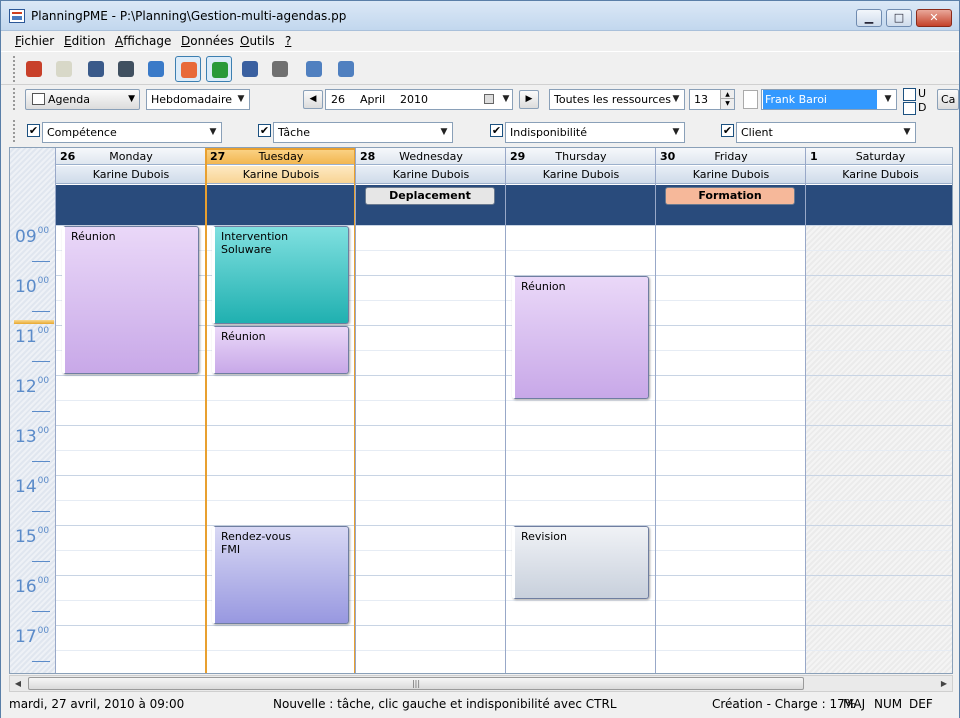 Image resolution: width=960 pixels, height=718 pixels. Describe the element at coordinates (207, 41) in the screenshot. I see `menu-donnees: Données` at that location.